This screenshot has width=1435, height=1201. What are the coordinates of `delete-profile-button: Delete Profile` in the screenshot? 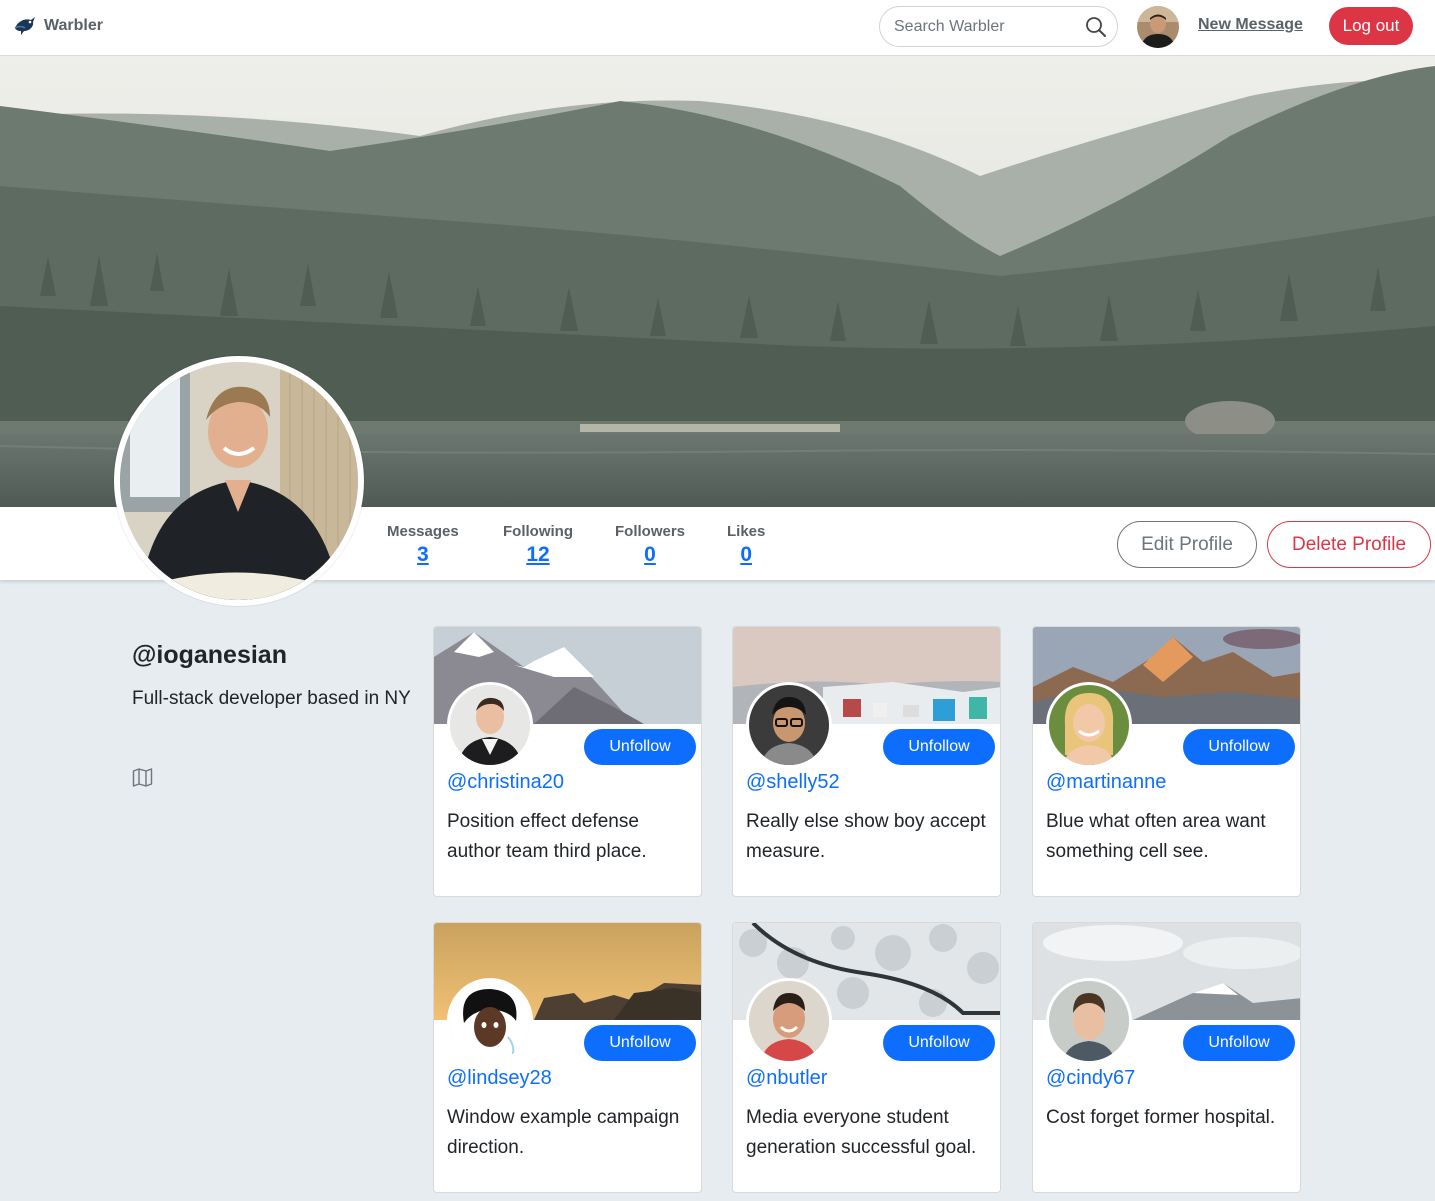 It's located at (1349, 544).